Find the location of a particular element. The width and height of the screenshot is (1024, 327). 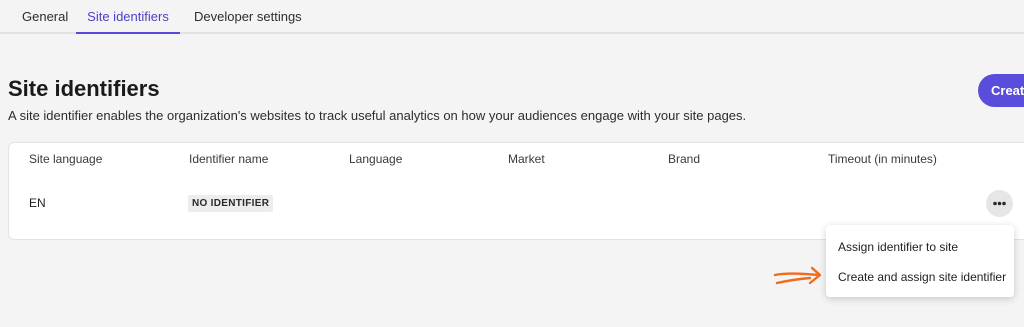

tab-general: General is located at coordinates (45, 16).